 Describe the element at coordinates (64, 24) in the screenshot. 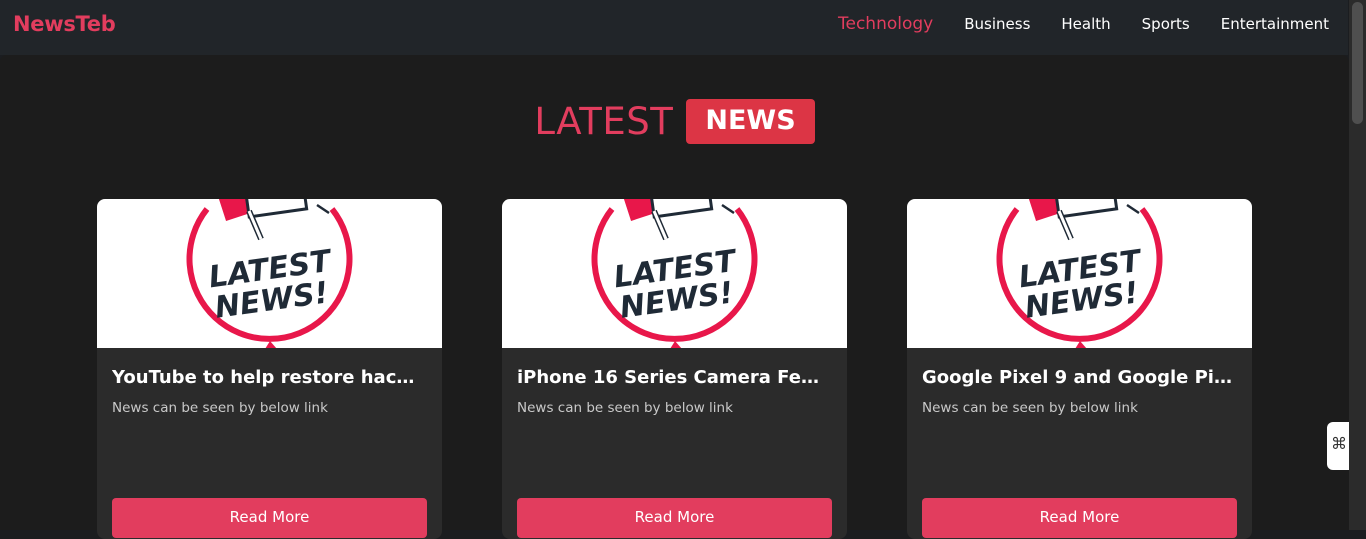

I see `brand-logo: NewsTeb` at that location.